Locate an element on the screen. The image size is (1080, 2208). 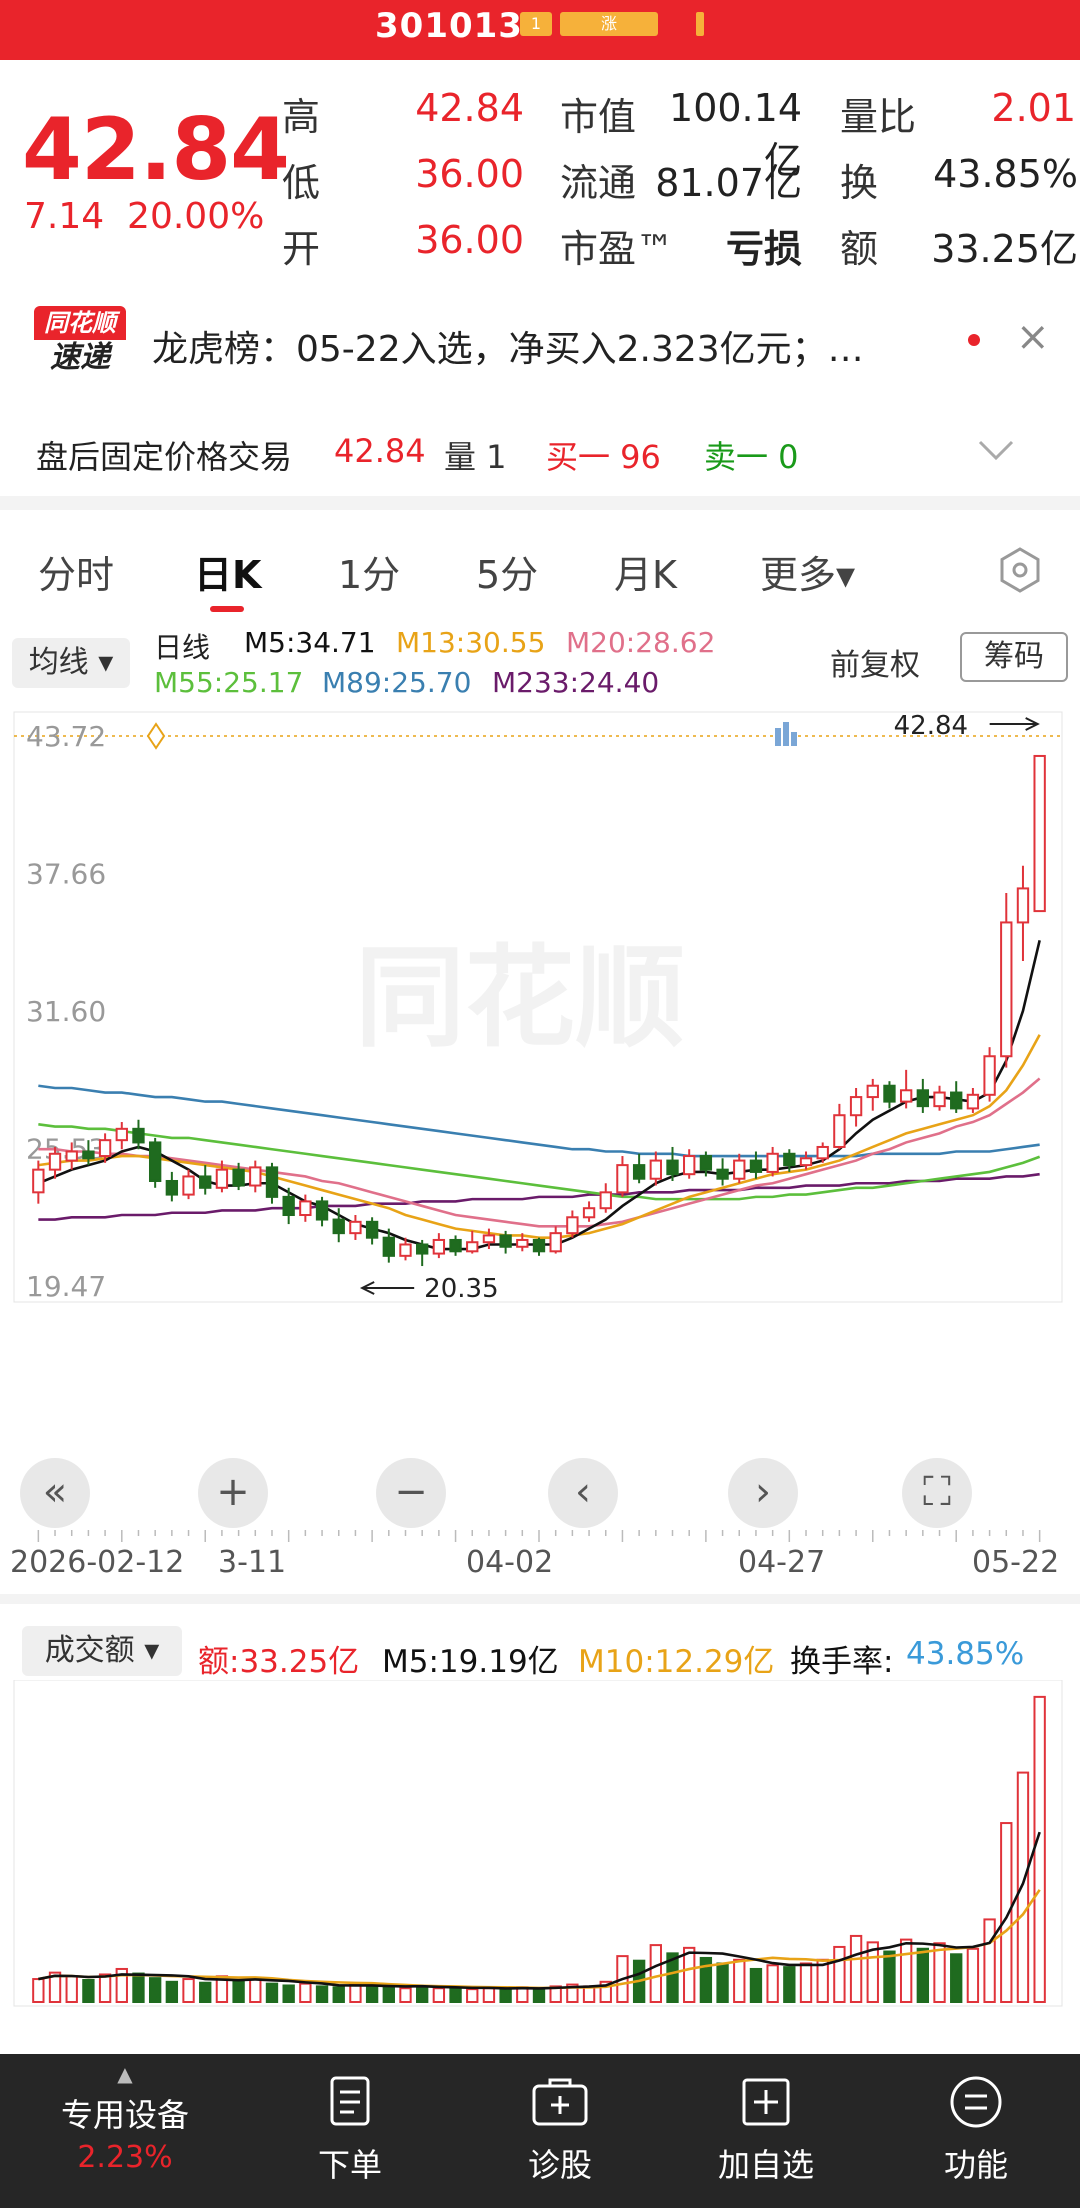
x-axis-label: 05-22 is located at coordinates (1015, 1562).